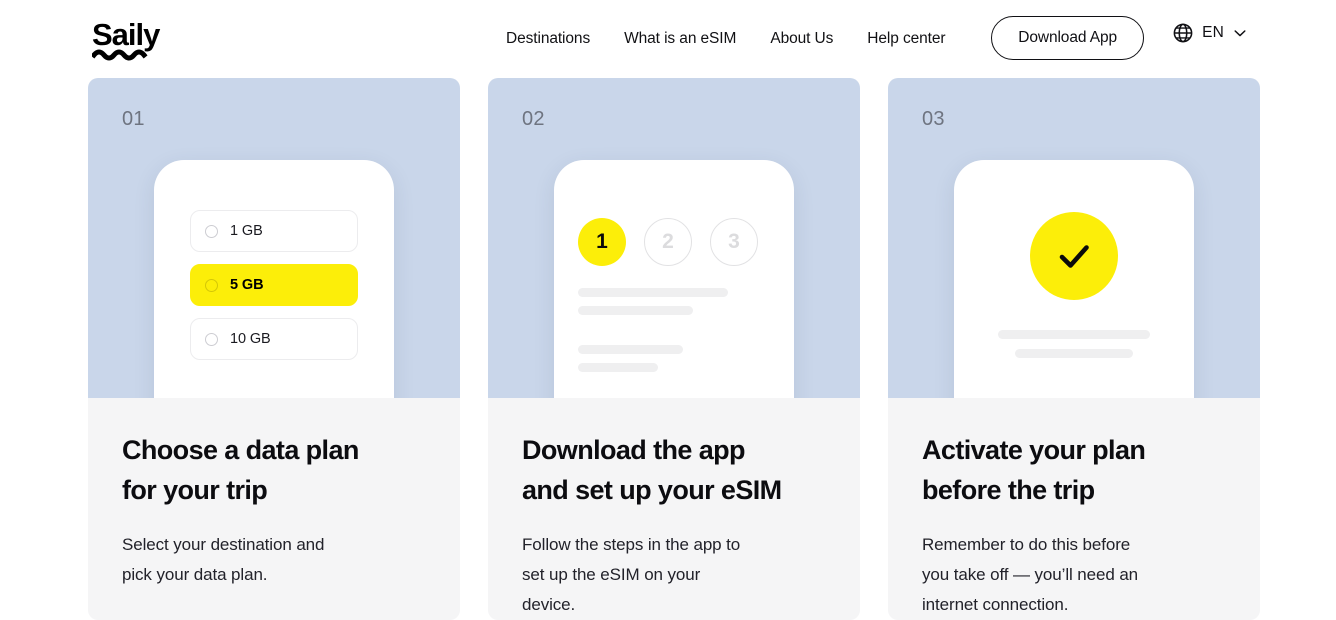  What do you see at coordinates (548, 39) in the screenshot?
I see `nav-item-destinations: Destinations` at bounding box center [548, 39].